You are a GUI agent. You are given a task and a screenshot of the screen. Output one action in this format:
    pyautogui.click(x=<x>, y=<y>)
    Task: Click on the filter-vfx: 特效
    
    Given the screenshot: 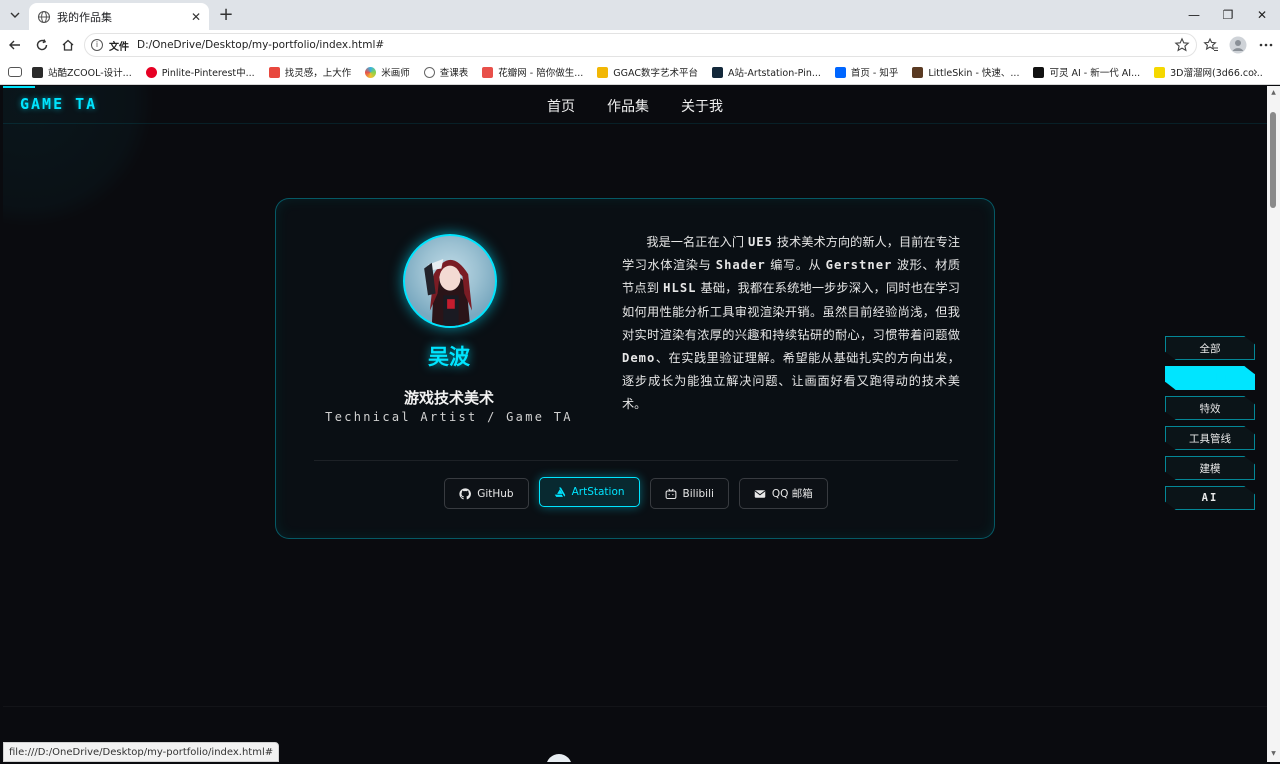 What is the action you would take?
    pyautogui.click(x=1210, y=408)
    